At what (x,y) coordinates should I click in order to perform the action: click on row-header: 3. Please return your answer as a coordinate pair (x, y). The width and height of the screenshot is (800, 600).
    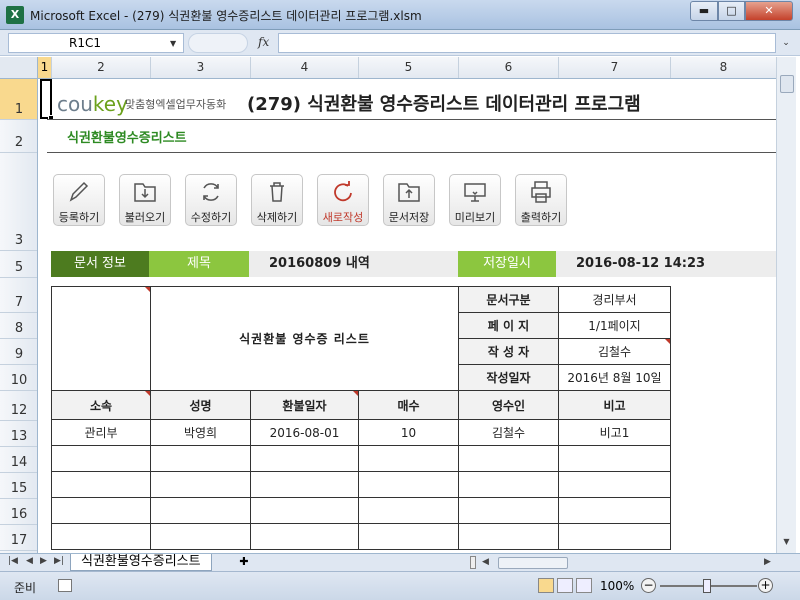
    Looking at the image, I should click on (18, 202).